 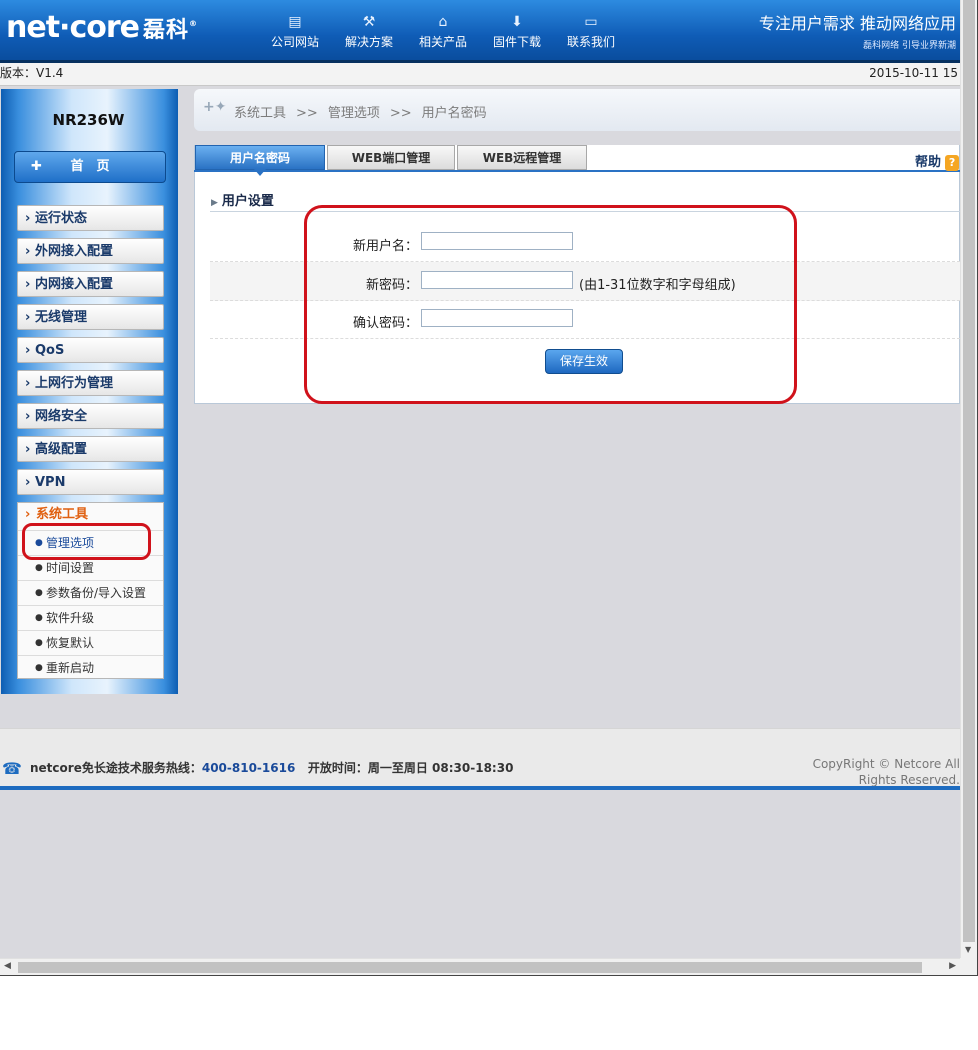 I want to click on menu-security: › 网络安全, so click(x=90, y=416).